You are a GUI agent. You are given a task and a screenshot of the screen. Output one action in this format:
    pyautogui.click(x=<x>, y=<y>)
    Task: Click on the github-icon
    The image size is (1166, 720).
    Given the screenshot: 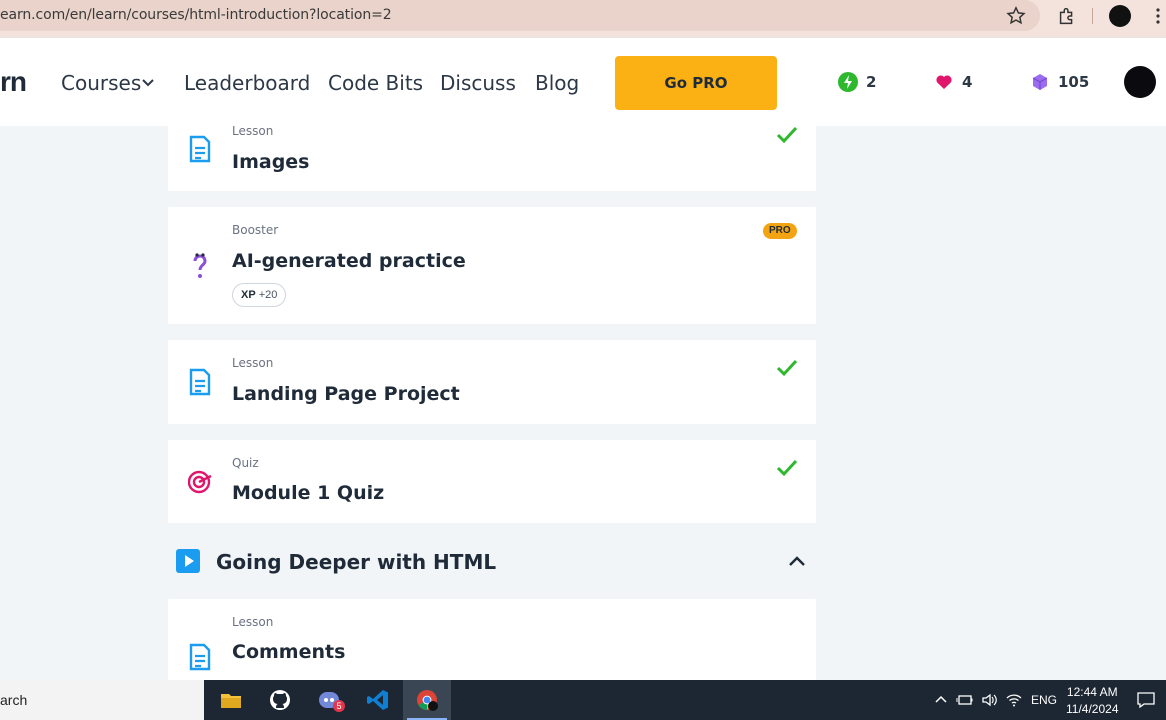 What is the action you would take?
    pyautogui.click(x=280, y=700)
    